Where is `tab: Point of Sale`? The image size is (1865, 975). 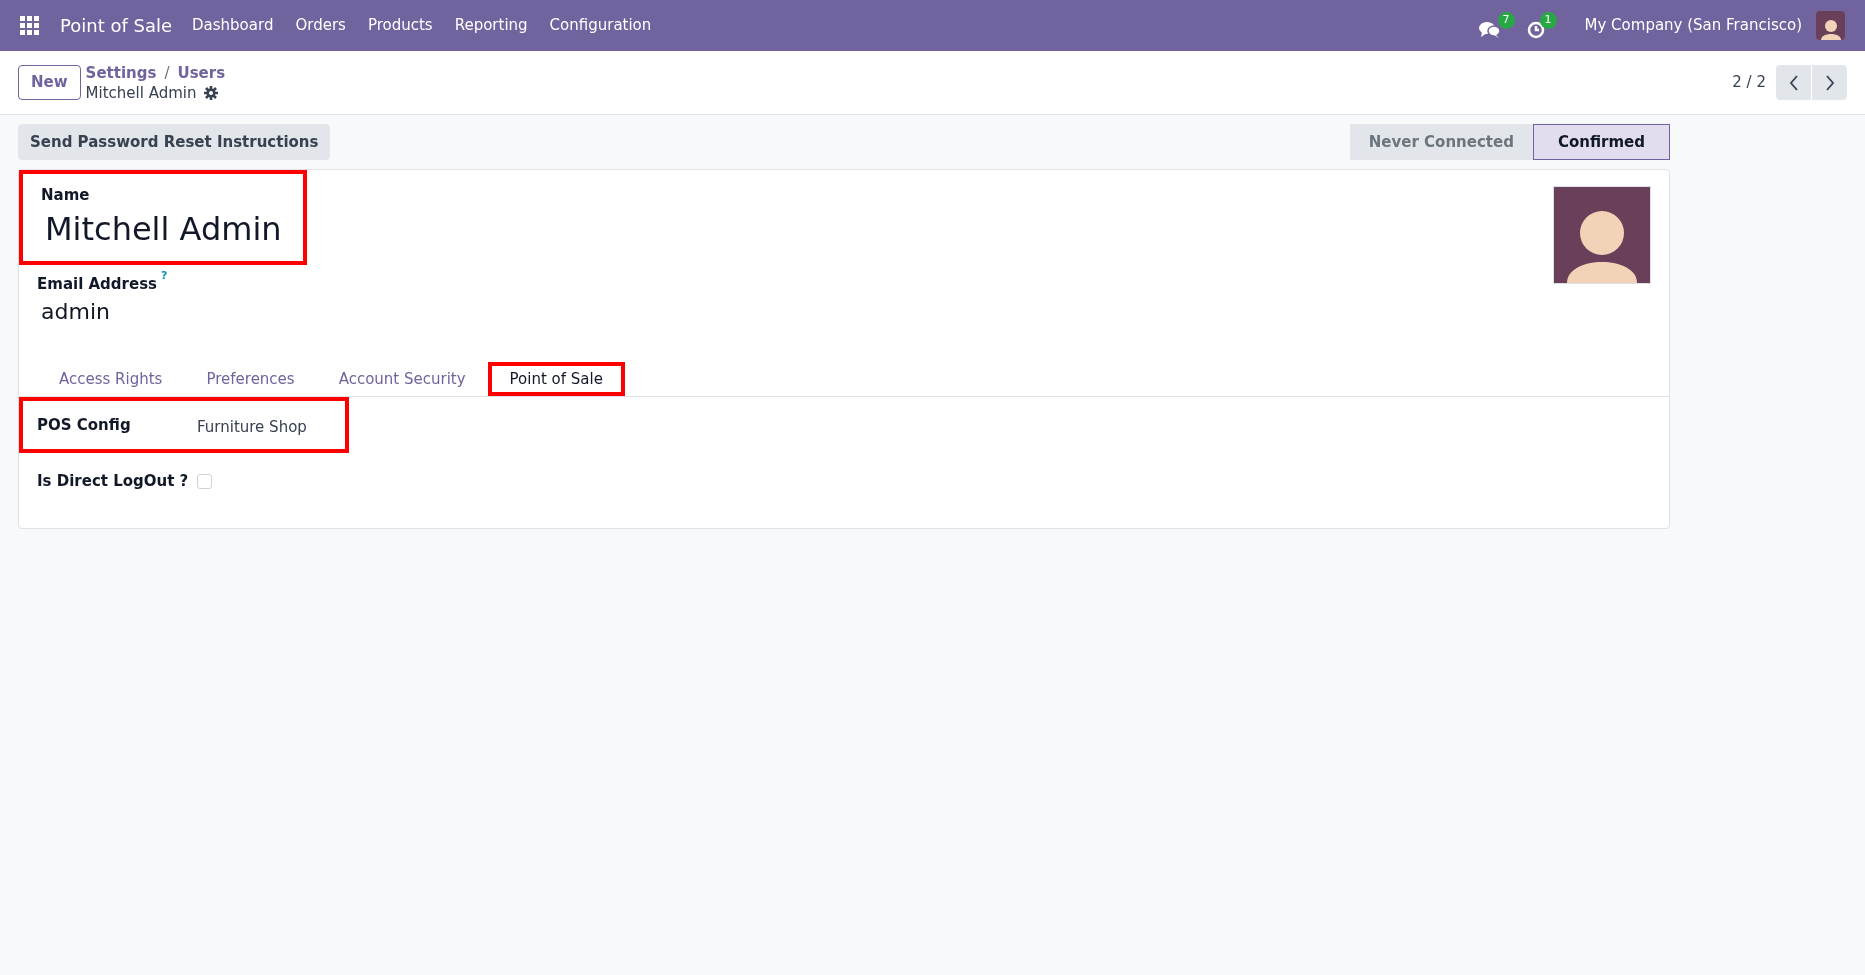
tab: Point of Sale is located at coordinates (556, 379).